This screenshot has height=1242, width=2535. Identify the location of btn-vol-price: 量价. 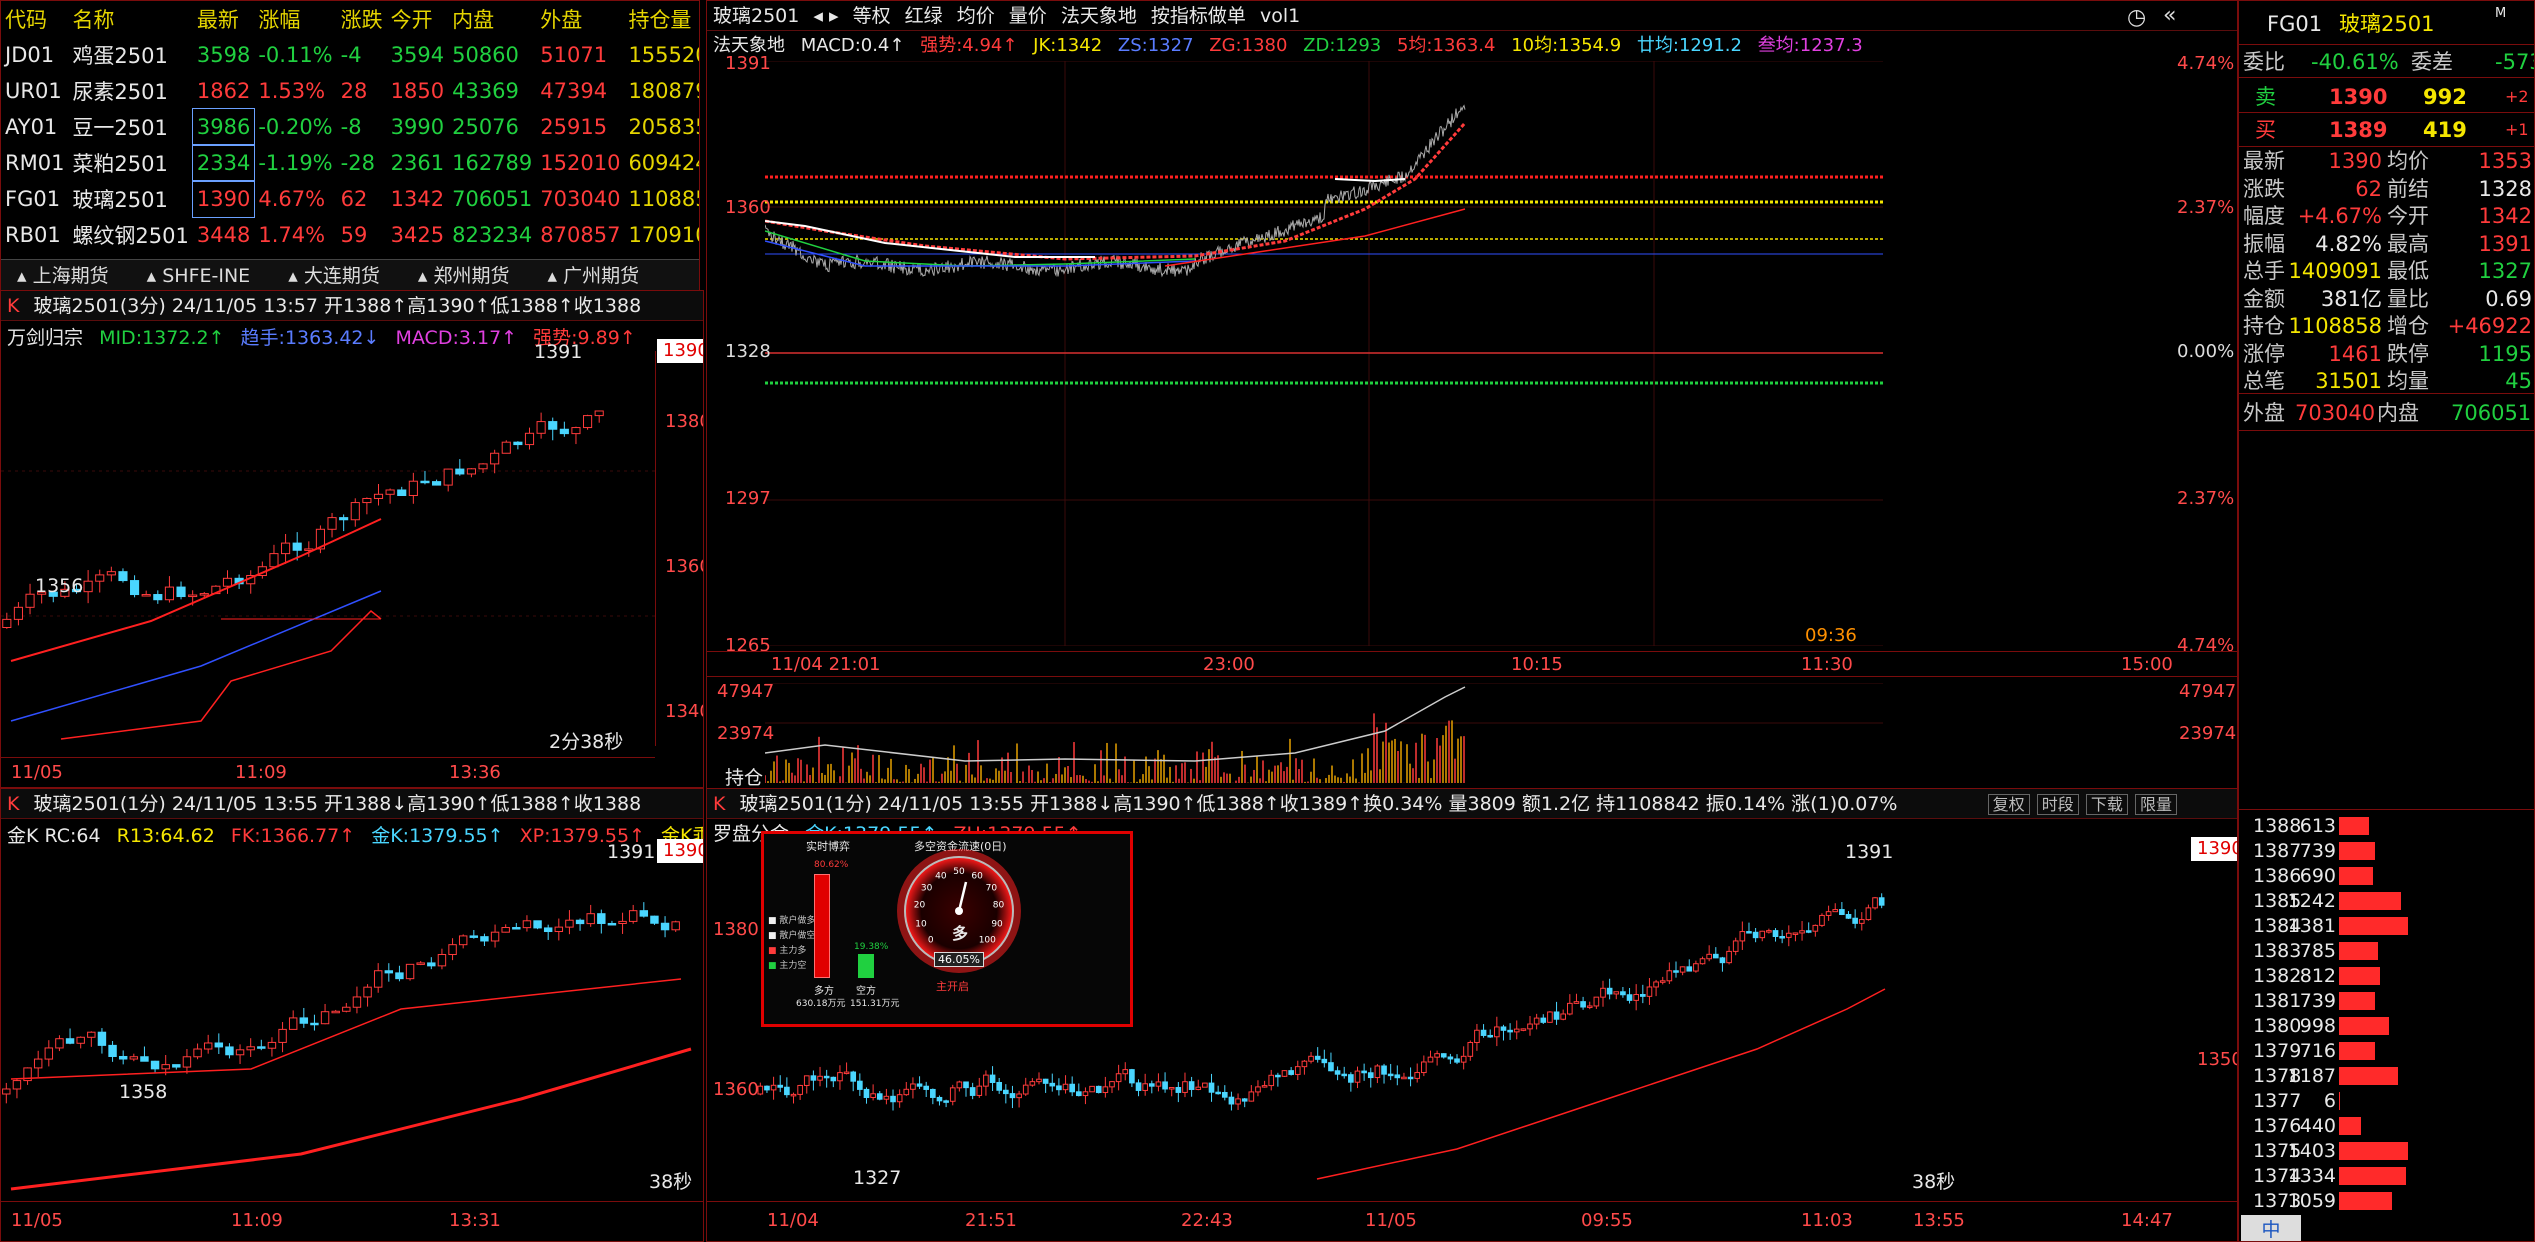
(1028, 16).